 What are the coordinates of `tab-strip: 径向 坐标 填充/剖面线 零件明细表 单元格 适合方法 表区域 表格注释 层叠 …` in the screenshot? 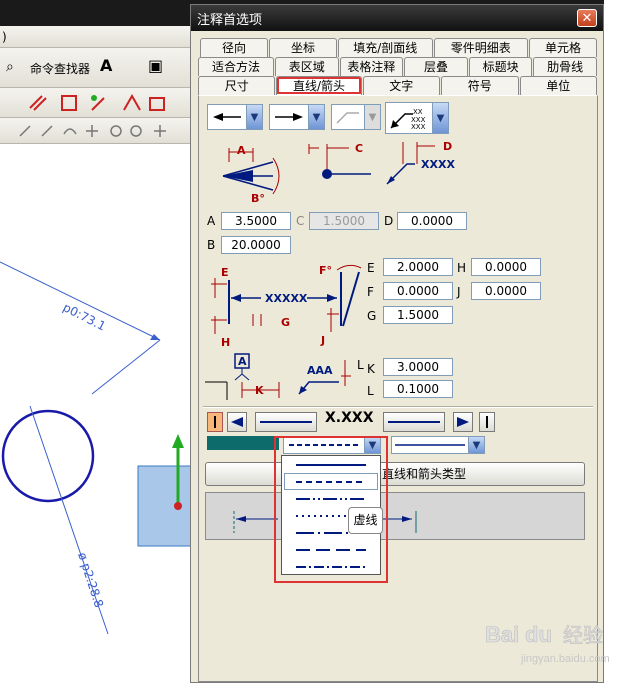 It's located at (398, 66).